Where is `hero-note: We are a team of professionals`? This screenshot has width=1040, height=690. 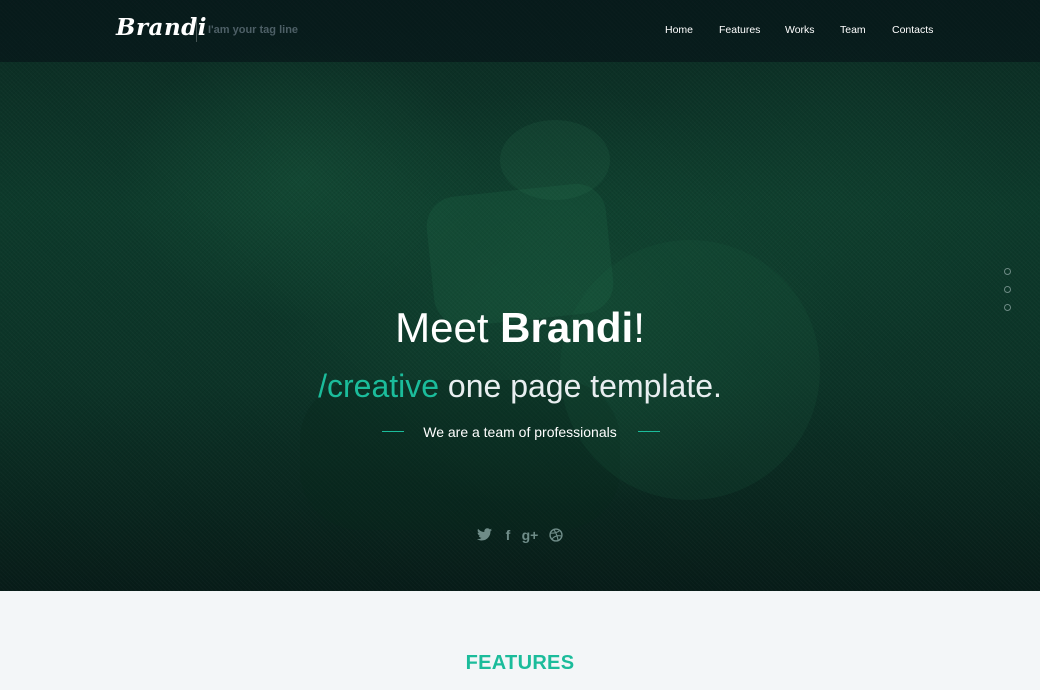 hero-note: We are a team of professionals is located at coordinates (520, 432).